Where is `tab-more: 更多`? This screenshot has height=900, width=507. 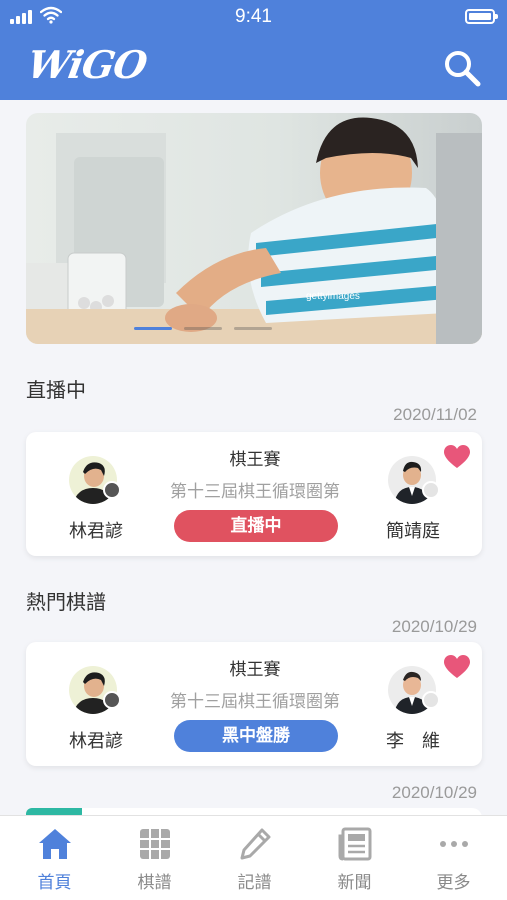
tab-more: 更多 is located at coordinates (453, 858).